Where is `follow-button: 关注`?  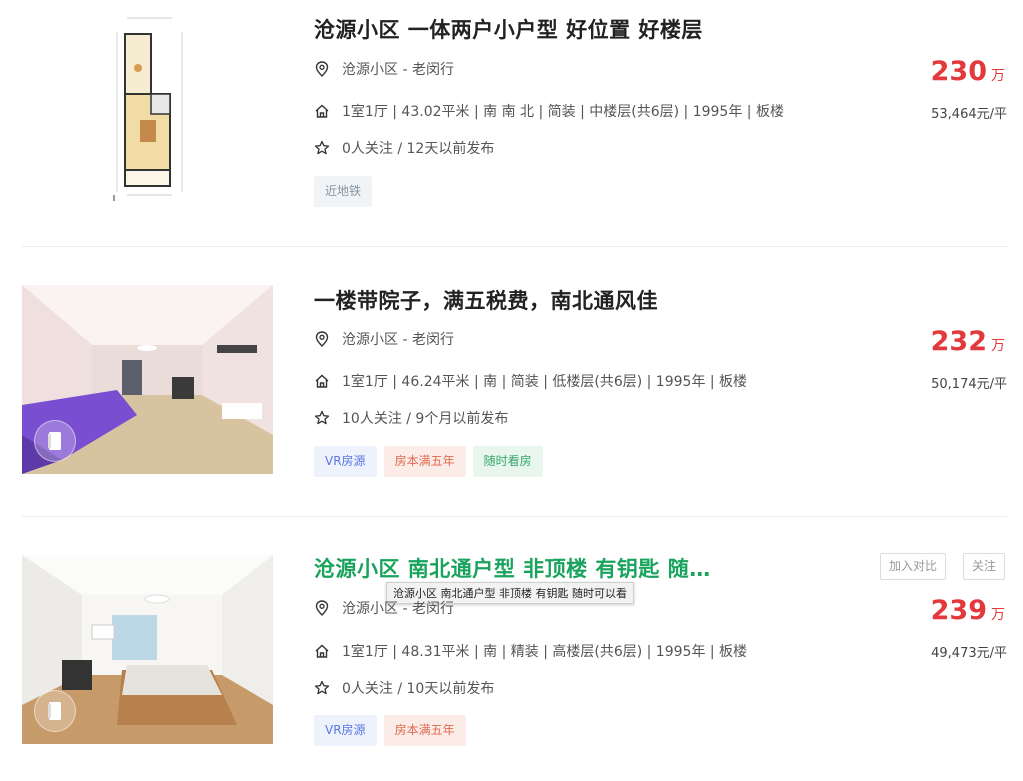
follow-button: 关注 is located at coordinates (984, 566).